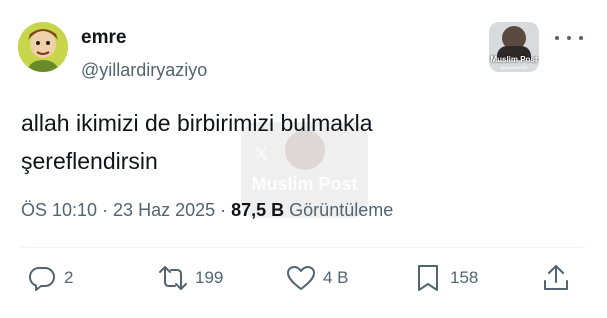  Describe the element at coordinates (339, 210) in the screenshot. I see `views-label: Görüntüleme` at that location.